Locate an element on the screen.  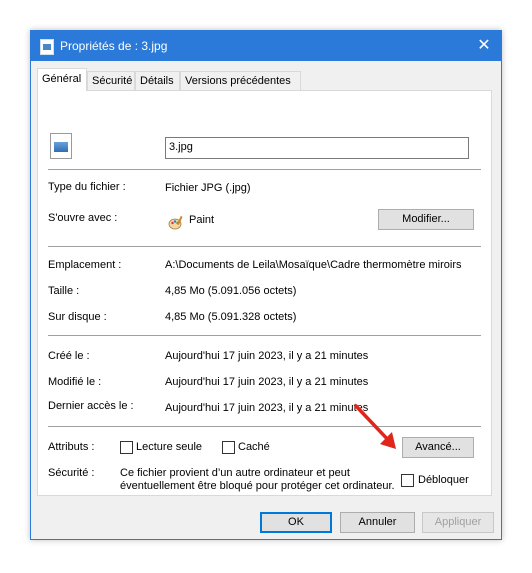
file-type-value: Fichier JPG (.jpg) is located at coordinates (208, 188).